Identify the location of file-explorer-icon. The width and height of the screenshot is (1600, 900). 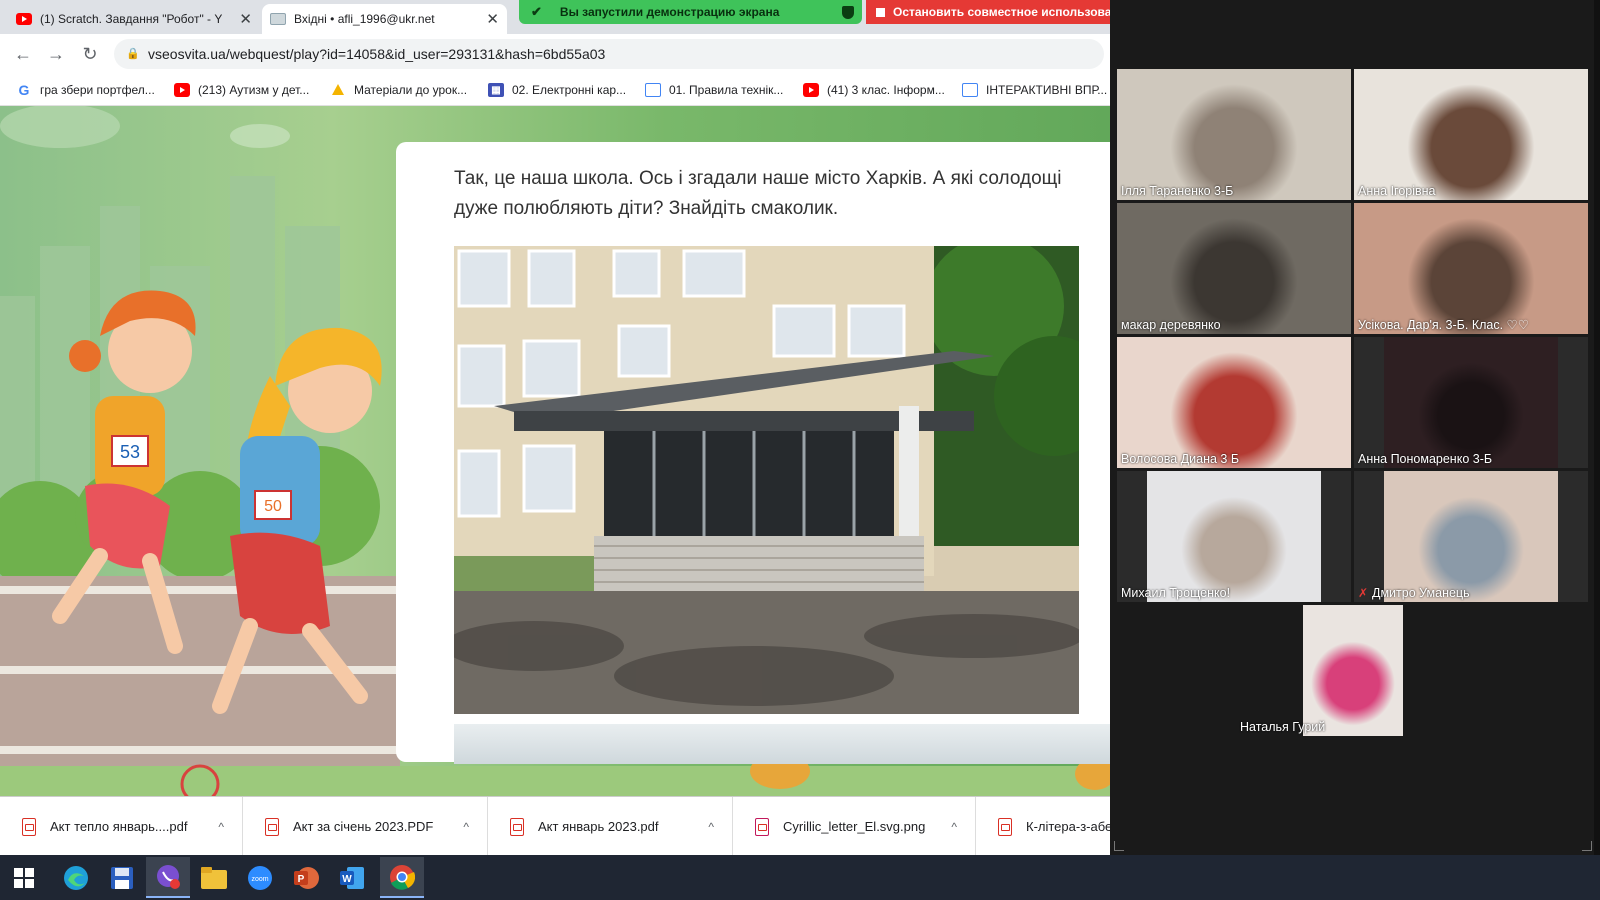
(214, 877).